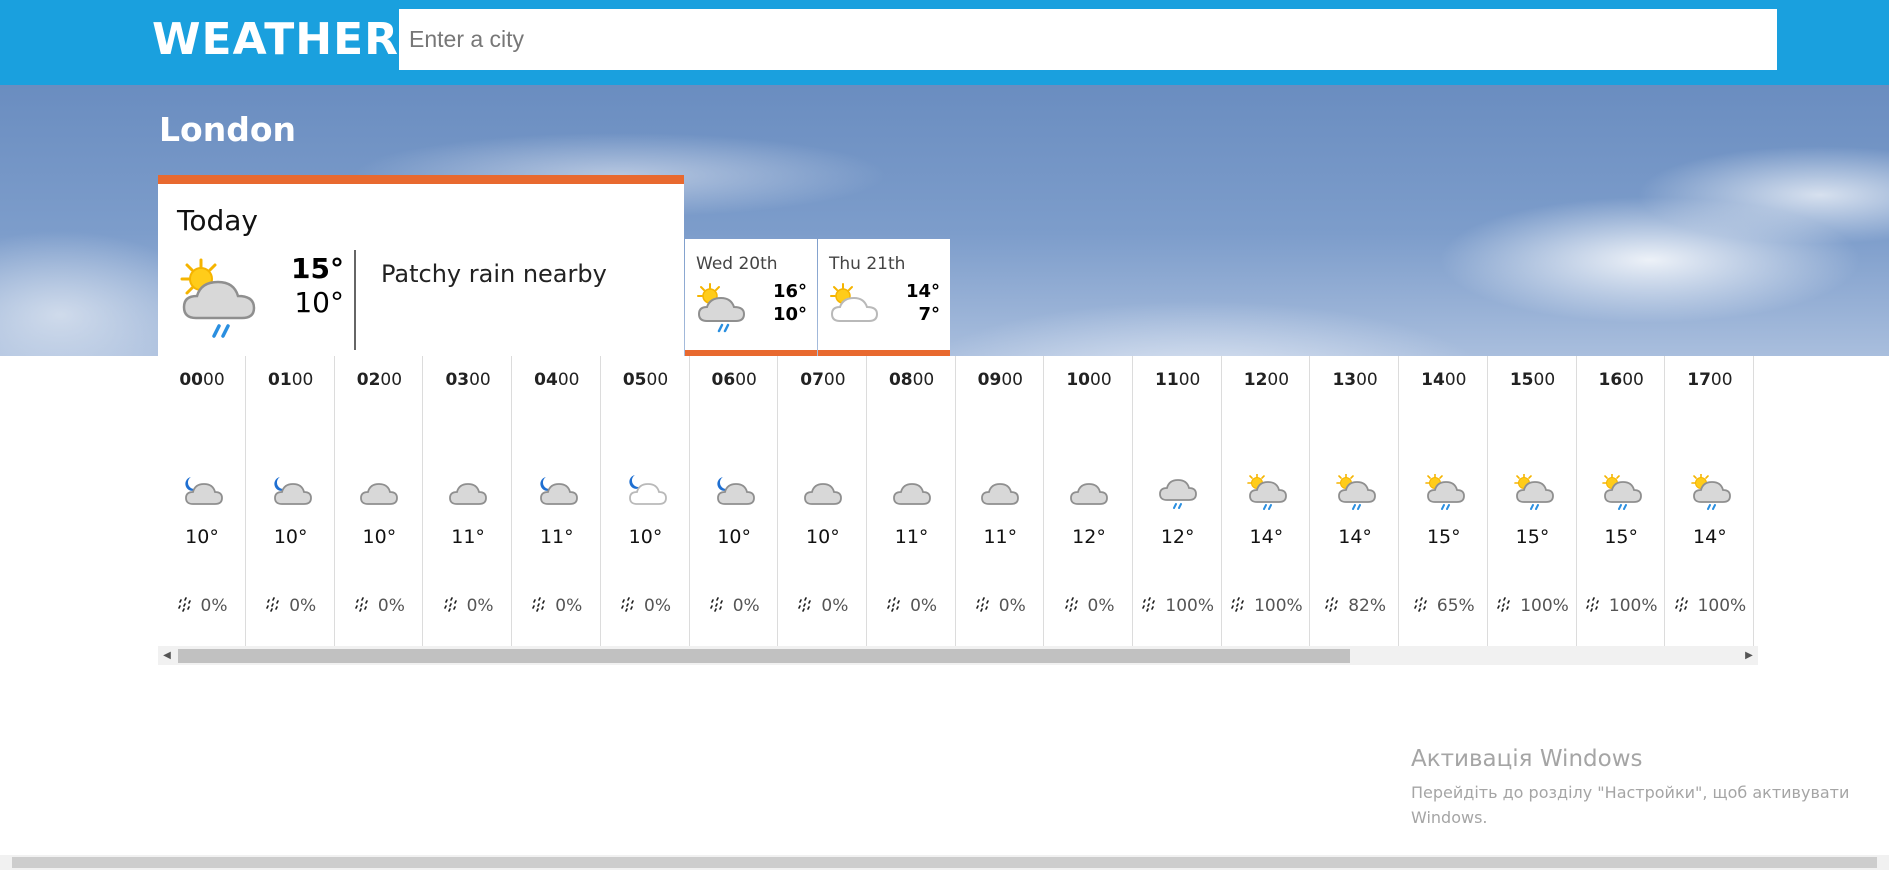 The width and height of the screenshot is (1889, 870). Describe the element at coordinates (379, 501) in the screenshot. I see `hour-column: 0200 10° 0%` at that location.